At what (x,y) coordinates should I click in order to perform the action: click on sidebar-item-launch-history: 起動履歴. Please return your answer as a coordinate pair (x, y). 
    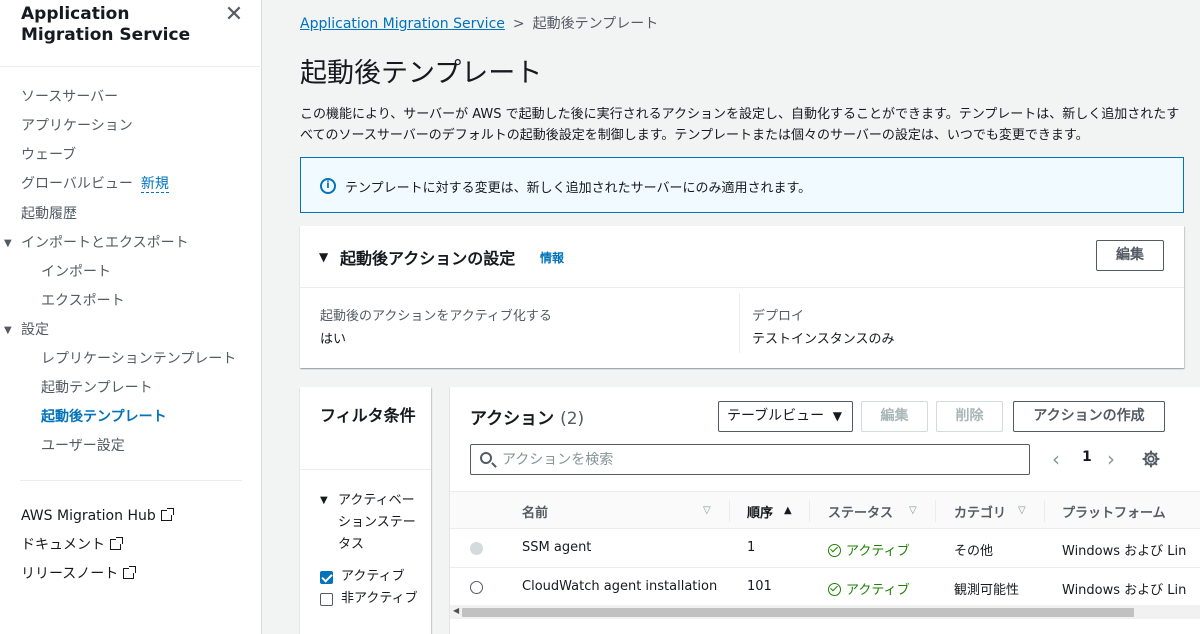
    Looking at the image, I should click on (49, 214).